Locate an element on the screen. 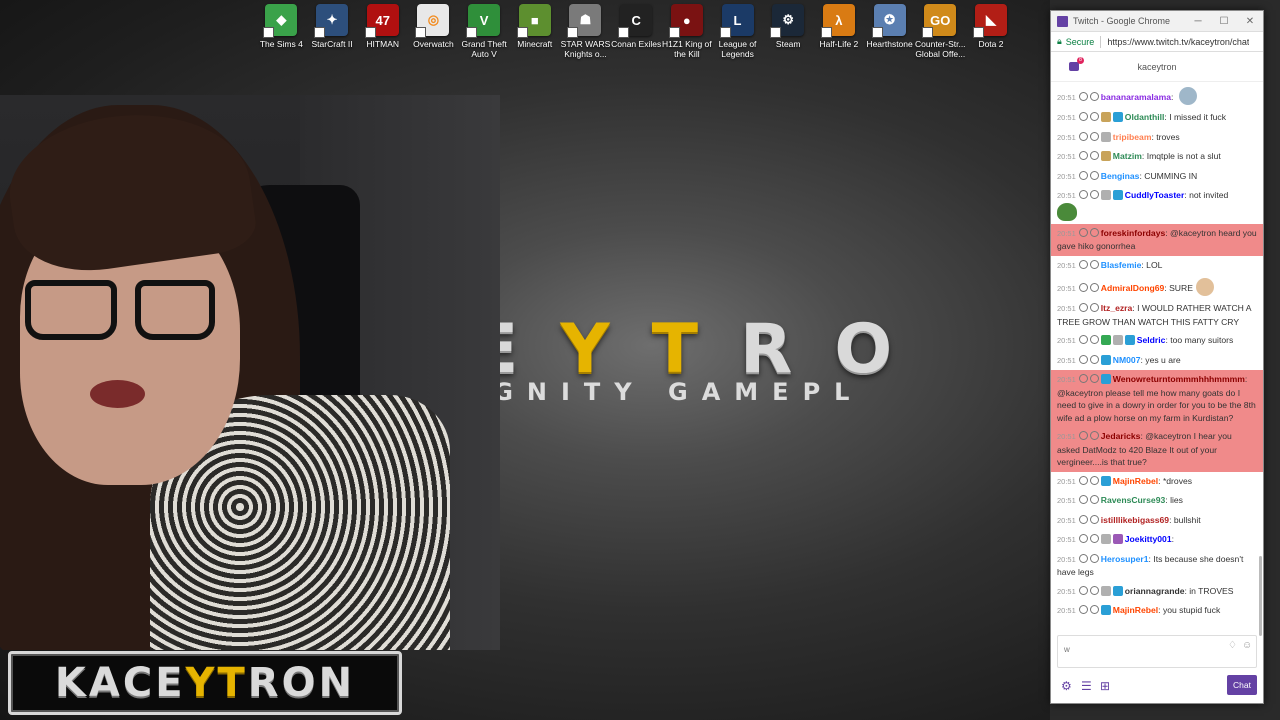  desktop-shortcut: V Grand Theft Auto V is located at coordinates (484, 31).